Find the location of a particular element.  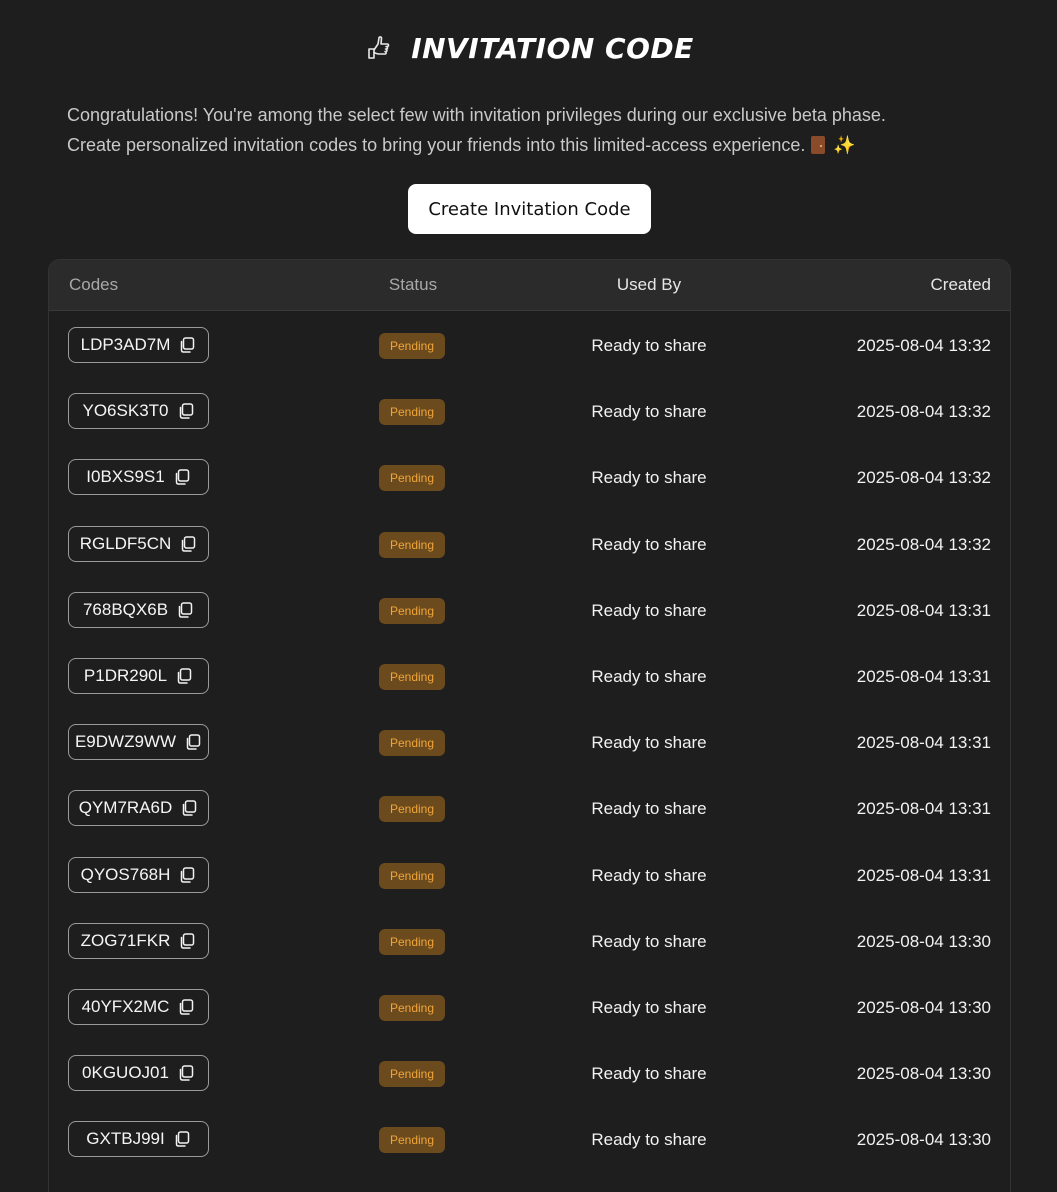

copy-code-button: RGLDF5CN is located at coordinates (138, 543).